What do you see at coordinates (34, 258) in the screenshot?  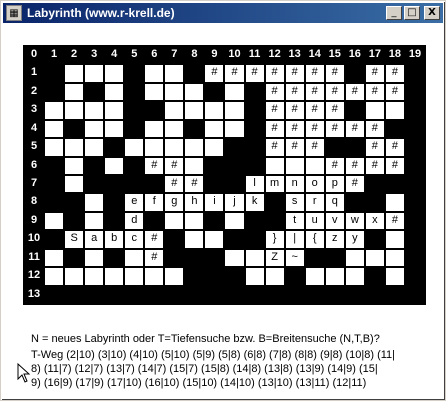 I see `row-header: 11` at bounding box center [34, 258].